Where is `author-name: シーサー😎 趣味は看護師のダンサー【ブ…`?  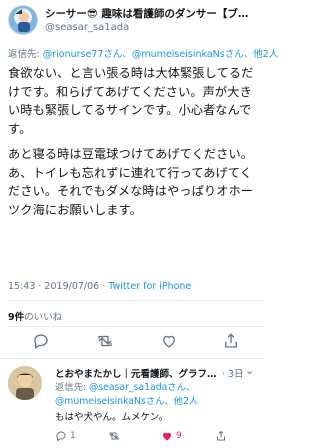 author-name: シーサー😎 趣味は看護師のダンサー【ブ… is located at coordinates (153, 13).